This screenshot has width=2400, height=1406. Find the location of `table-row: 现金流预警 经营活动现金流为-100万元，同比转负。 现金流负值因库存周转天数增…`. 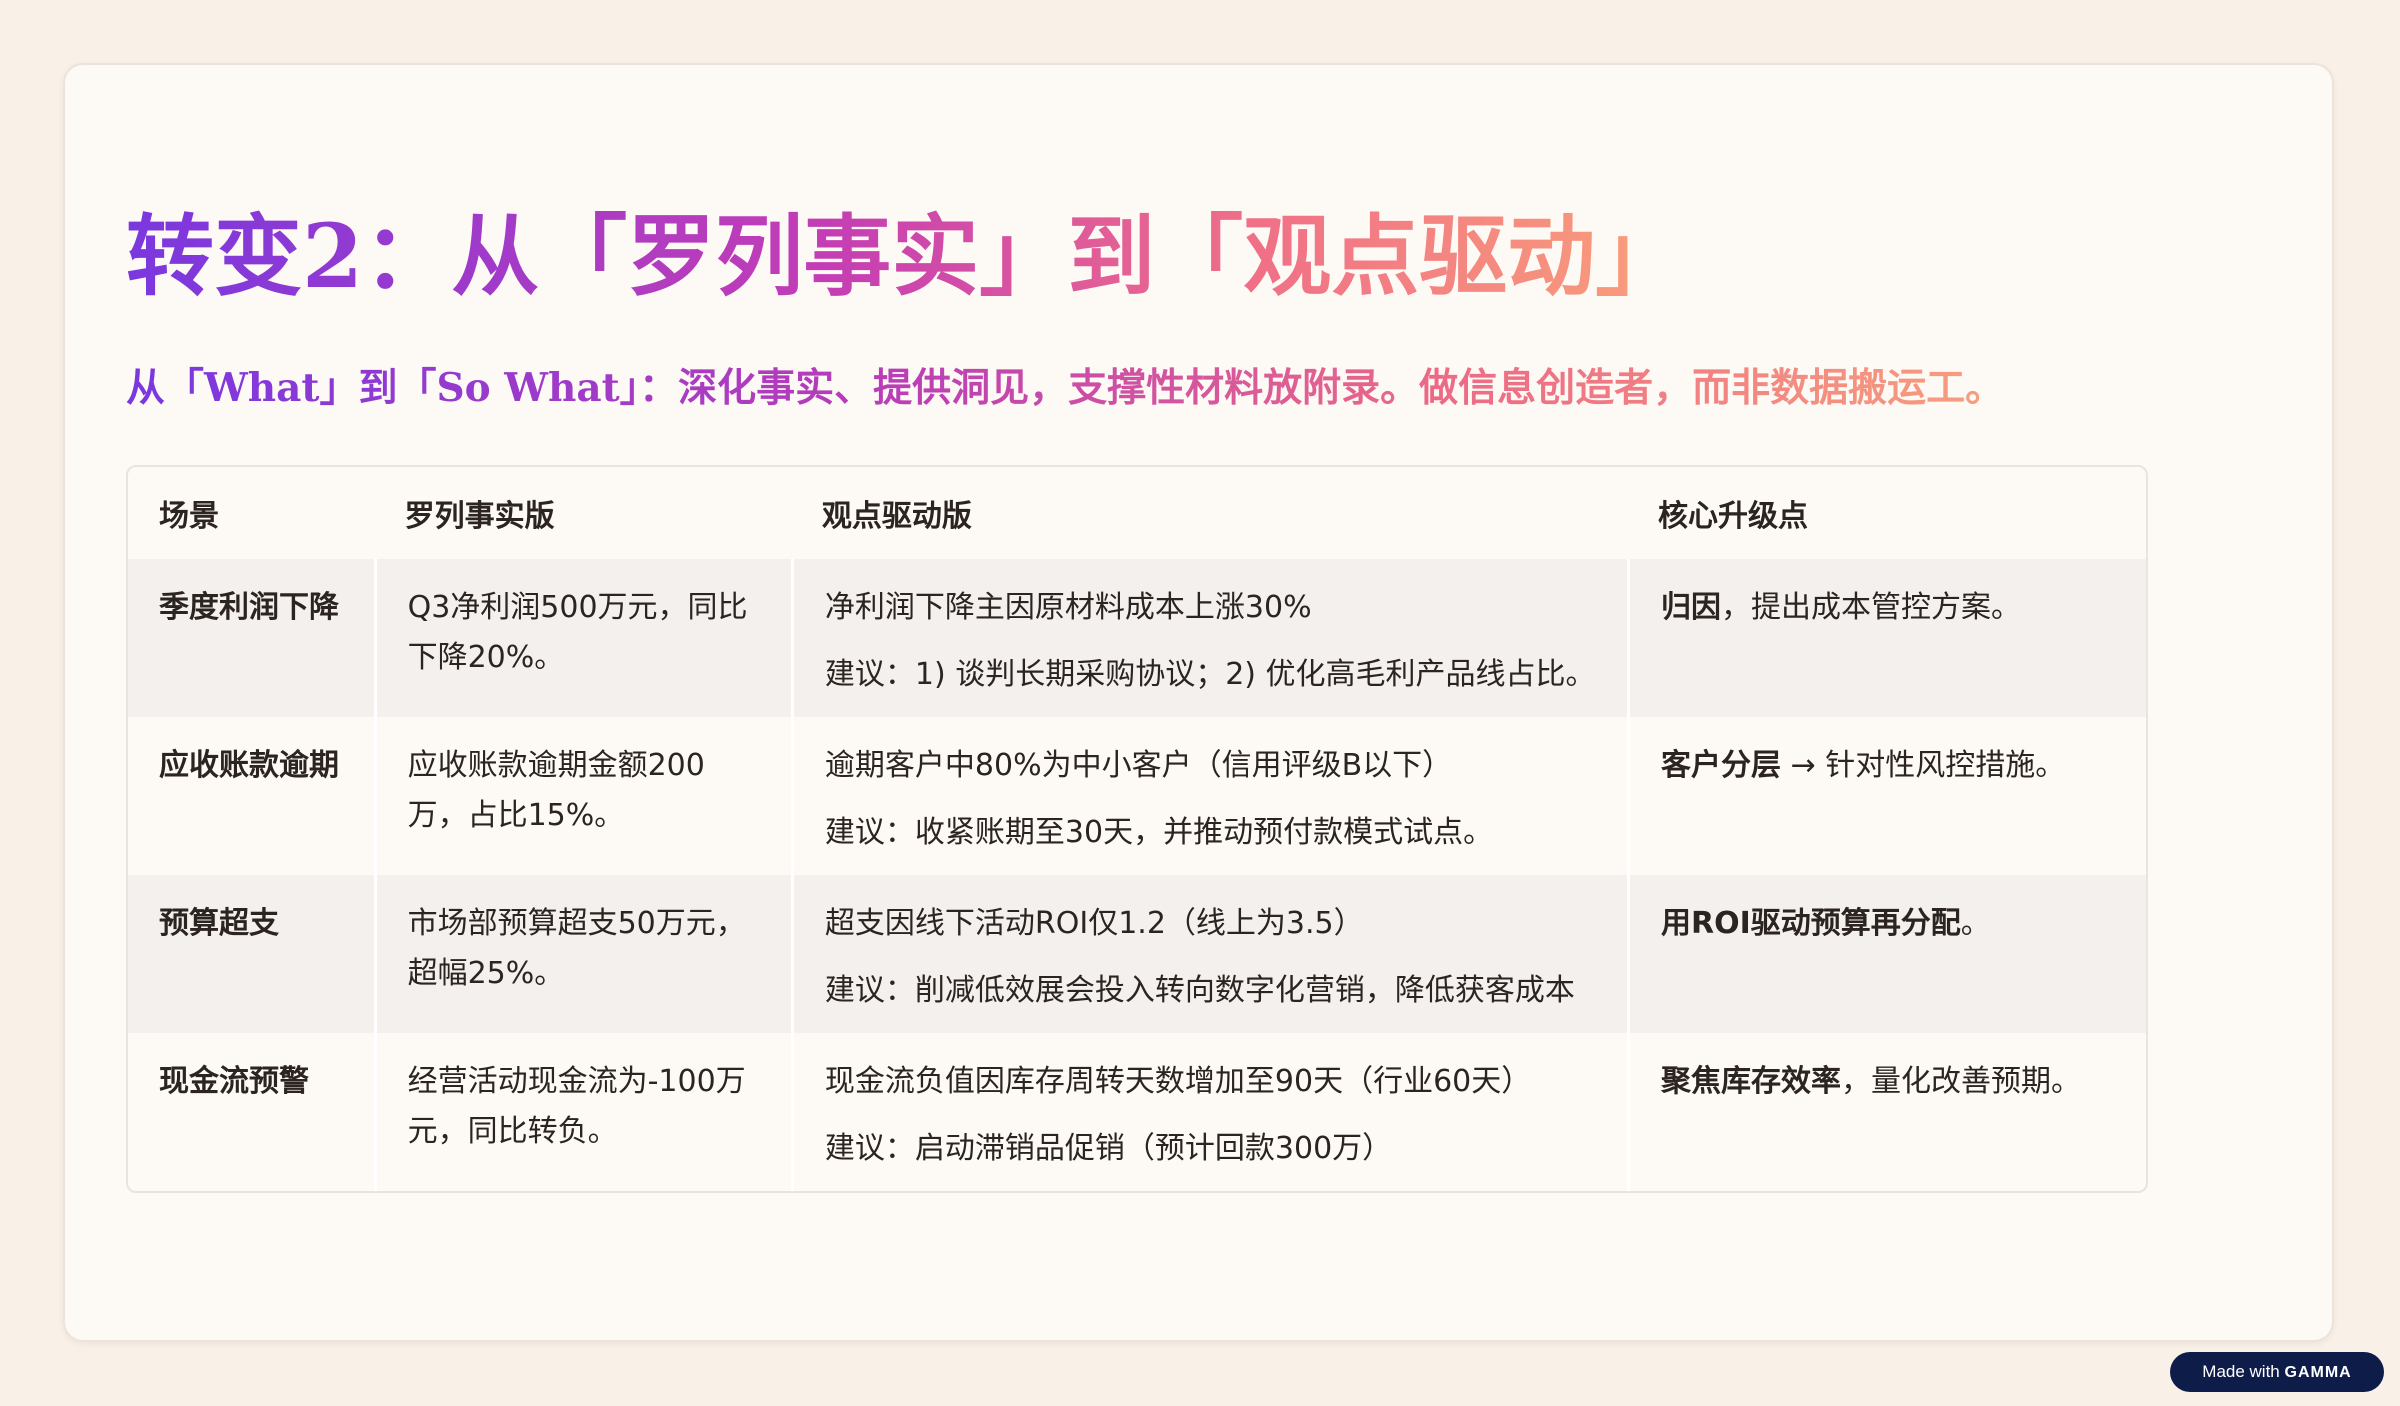

table-row: 现金流预警 经营活动现金流为-100万元，同比转负。 现金流负值因库存周转天数增… is located at coordinates (1137, 1112).